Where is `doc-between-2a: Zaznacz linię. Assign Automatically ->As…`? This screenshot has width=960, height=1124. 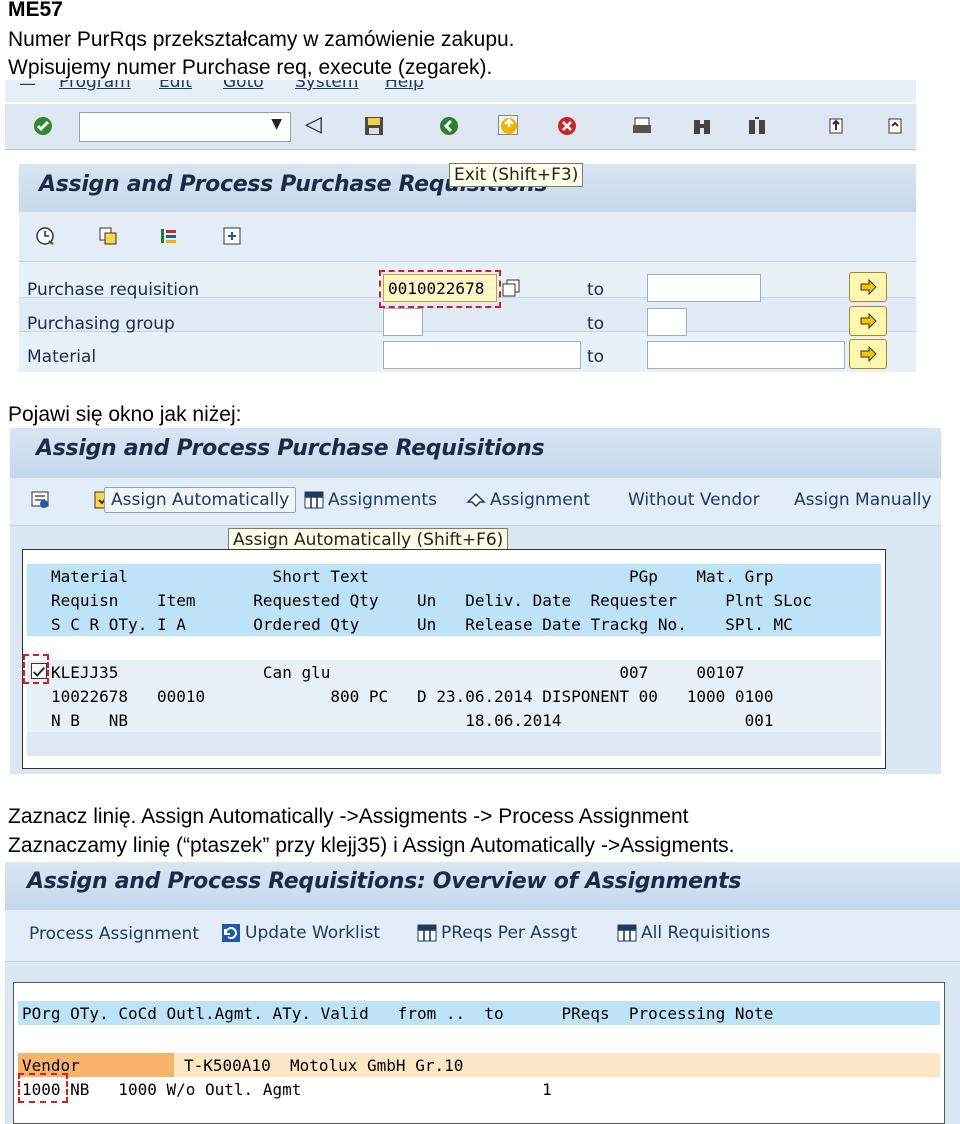
doc-between-2a: Zaznacz linię. Assign Automatically ->As… is located at coordinates (348, 816).